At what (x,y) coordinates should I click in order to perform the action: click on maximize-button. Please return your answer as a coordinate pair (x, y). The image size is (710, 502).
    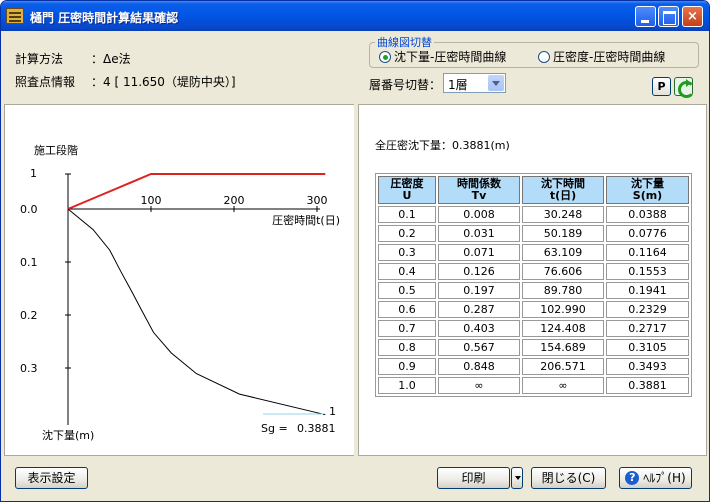
    Looking at the image, I should click on (668, 16).